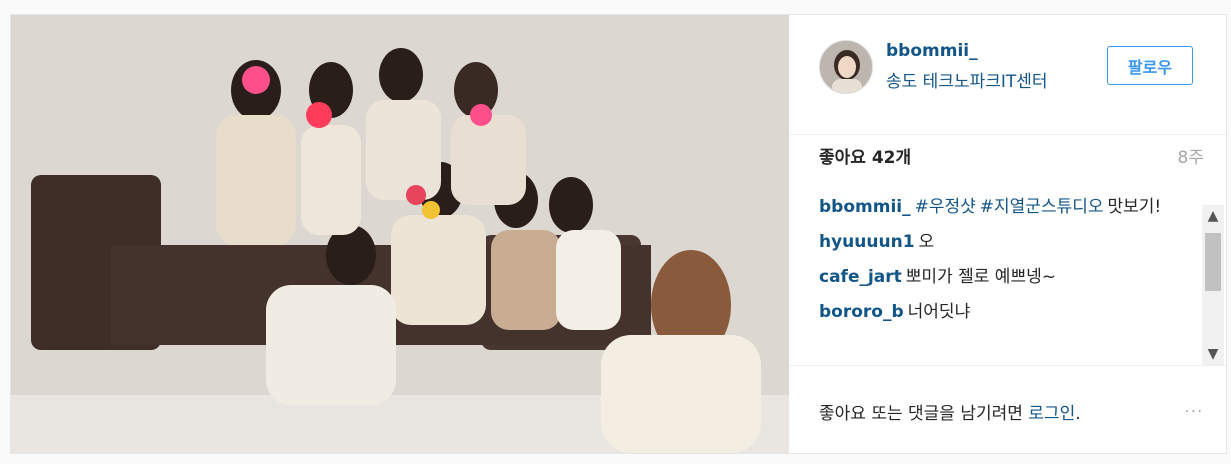 This screenshot has width=1231, height=464. I want to click on login-prompt: 좋아요 또는 댓글을 남기려면 로그인., so click(950, 411).